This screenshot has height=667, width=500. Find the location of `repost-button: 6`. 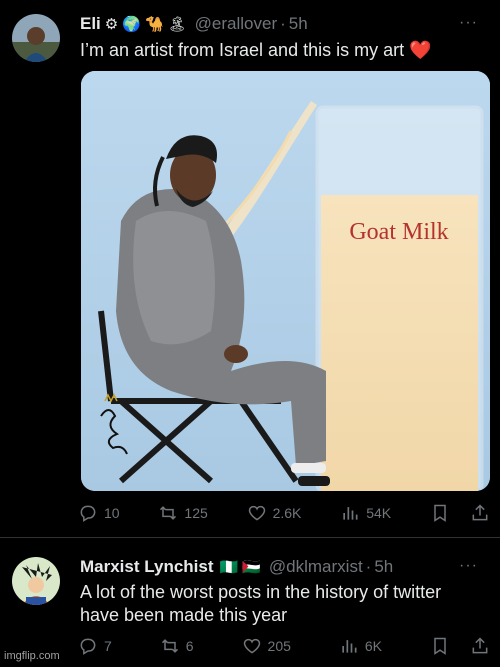

repost-button: 6 is located at coordinates (177, 646).